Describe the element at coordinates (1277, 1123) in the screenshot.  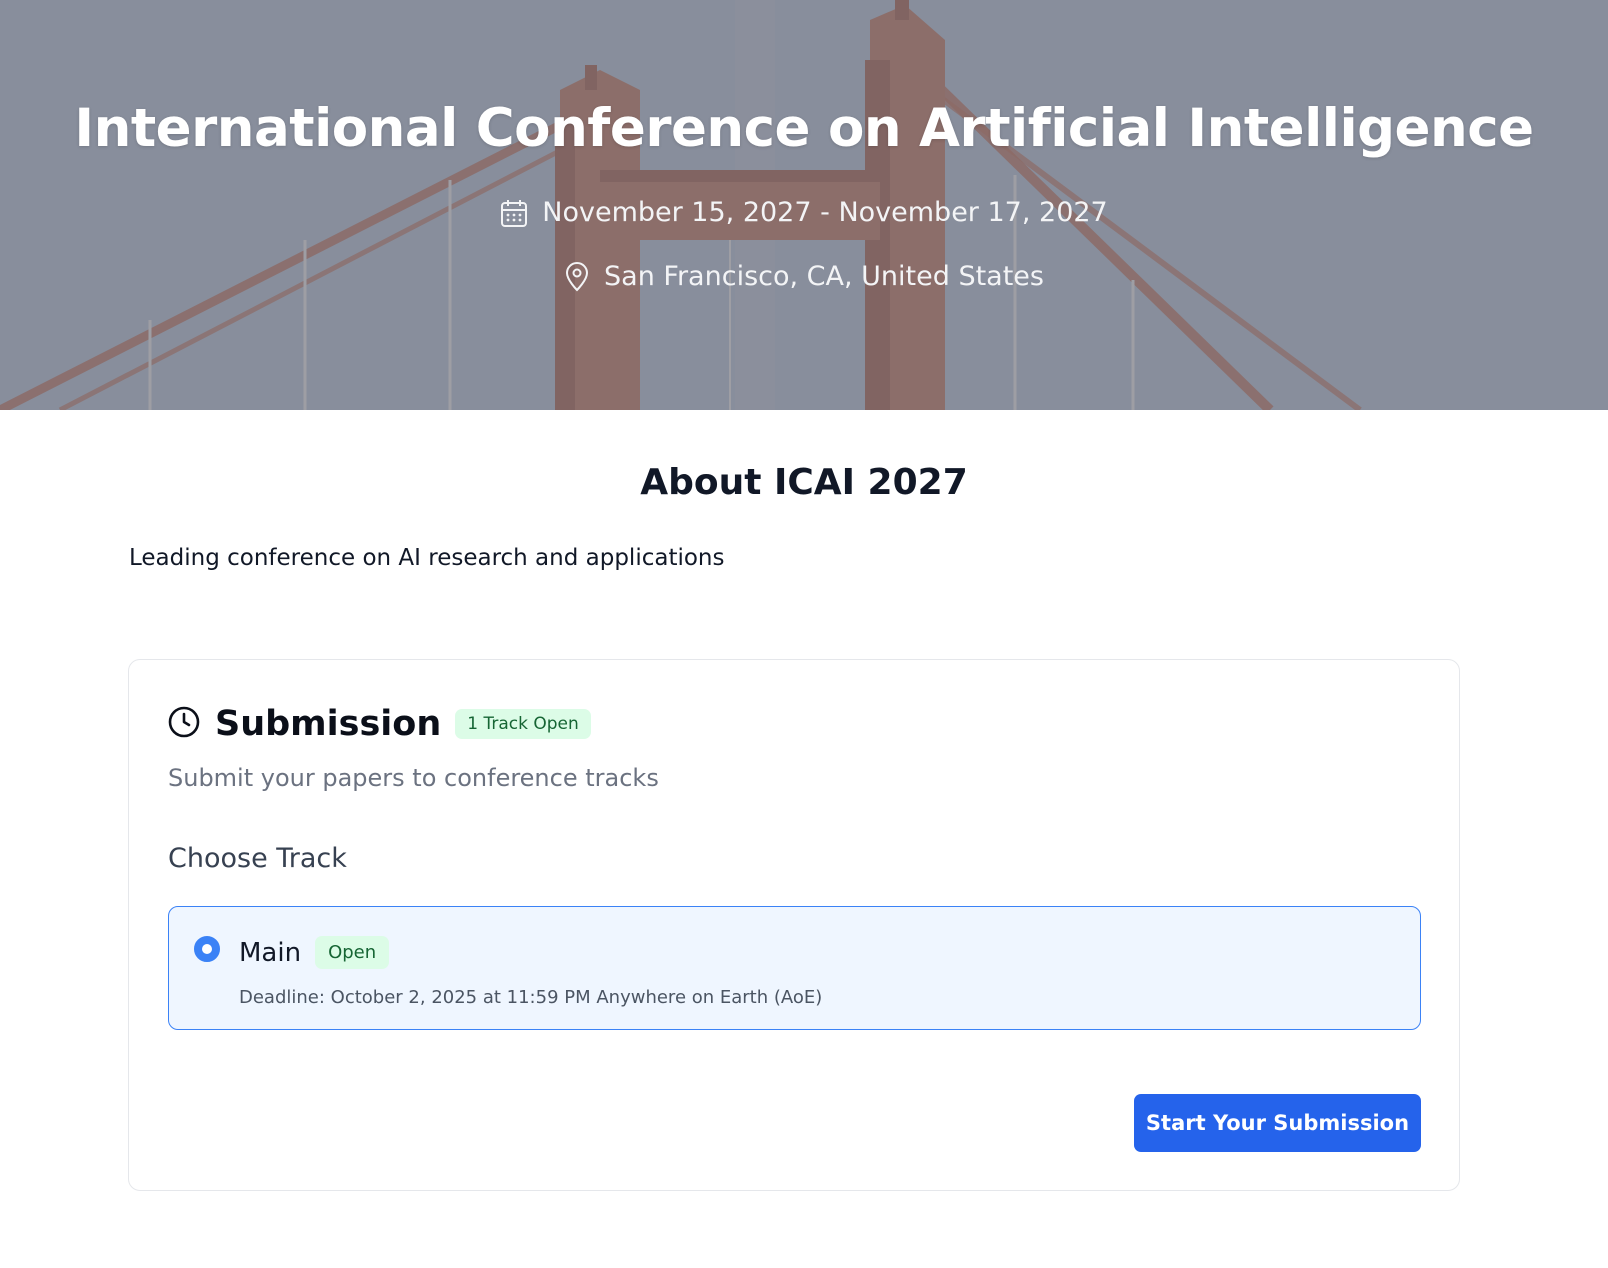
I see `start-submission-button: Start Your Submission` at that location.